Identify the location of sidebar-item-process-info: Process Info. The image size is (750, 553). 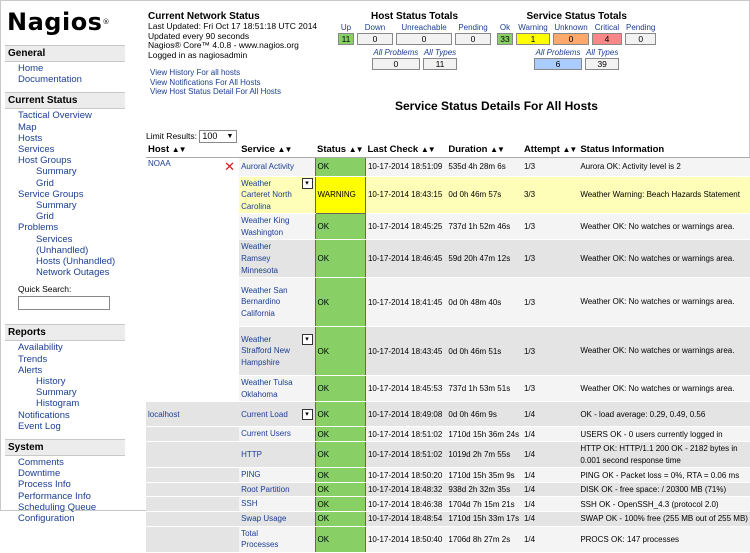
(71, 484).